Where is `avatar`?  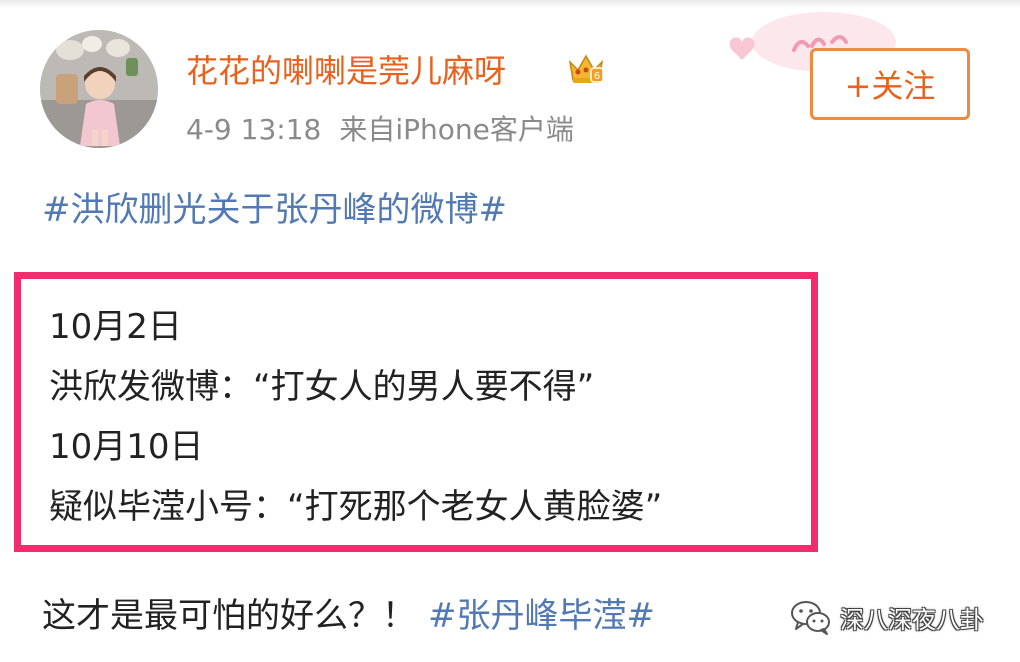 avatar is located at coordinates (99, 89).